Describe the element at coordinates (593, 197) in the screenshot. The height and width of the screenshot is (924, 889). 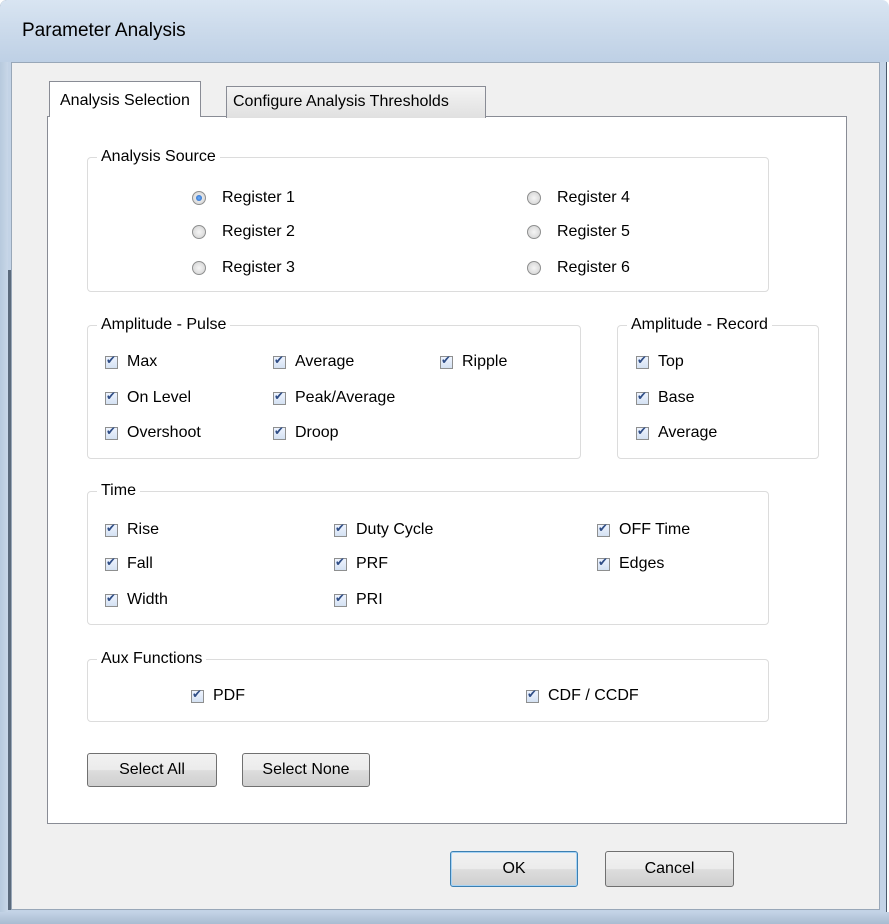
I see `radio-label: Register 4` at that location.